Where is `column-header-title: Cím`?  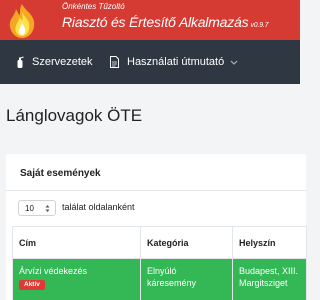
column-header-title: Cím is located at coordinates (76, 242).